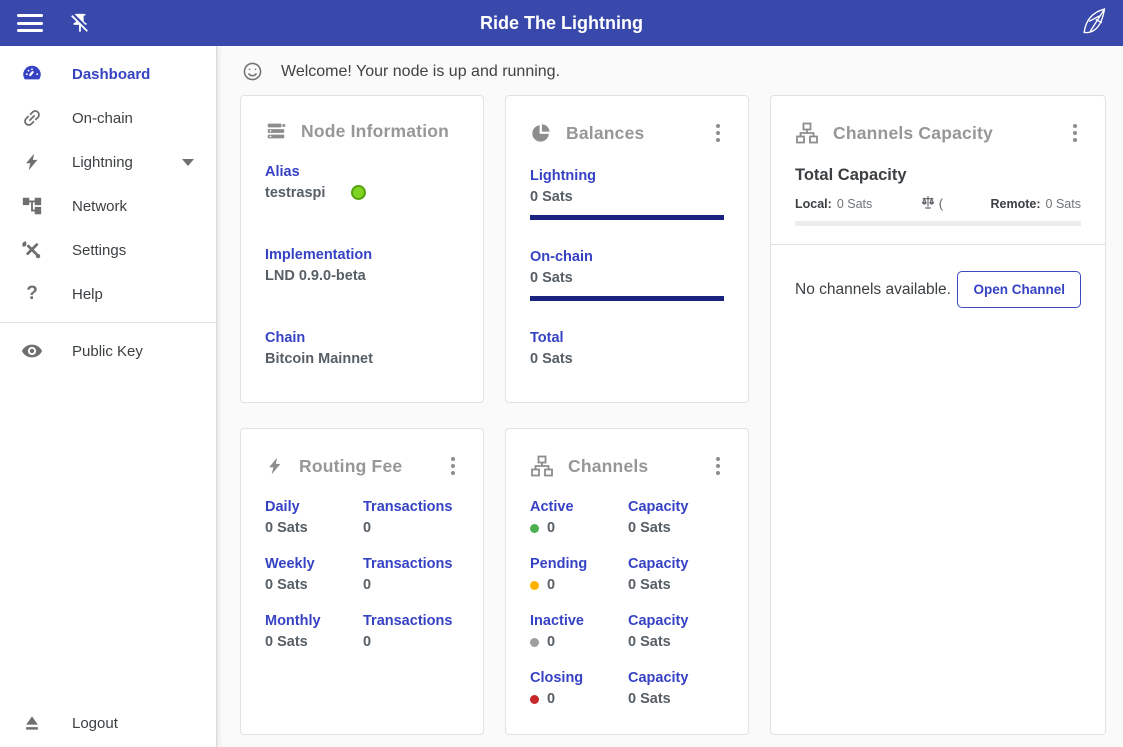  I want to click on balance-label: Total, so click(547, 338).